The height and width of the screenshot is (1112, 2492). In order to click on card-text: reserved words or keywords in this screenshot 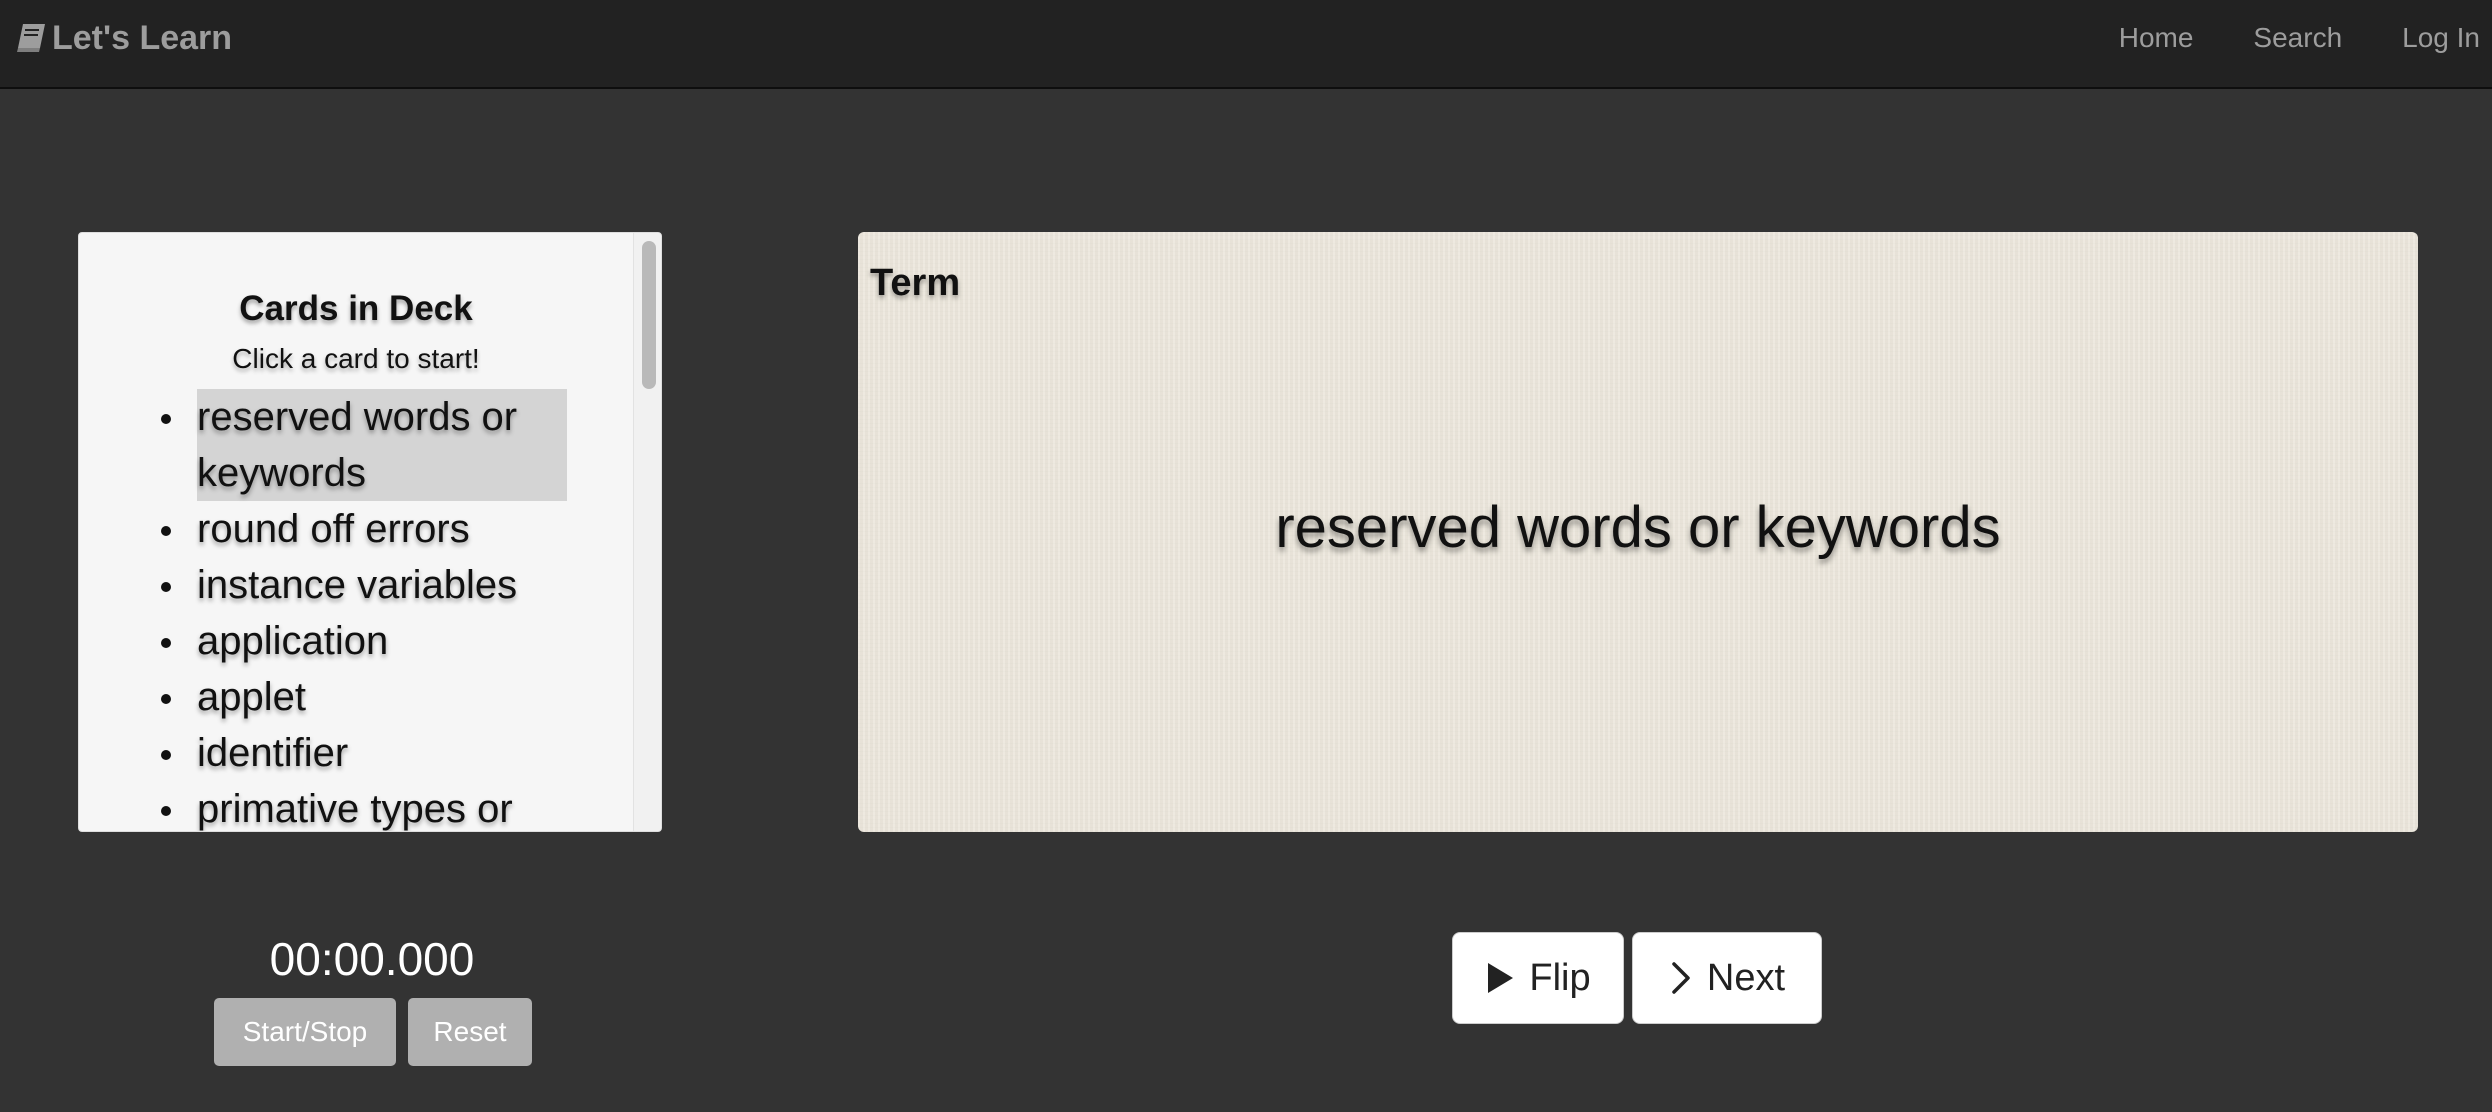, I will do `click(1638, 527)`.